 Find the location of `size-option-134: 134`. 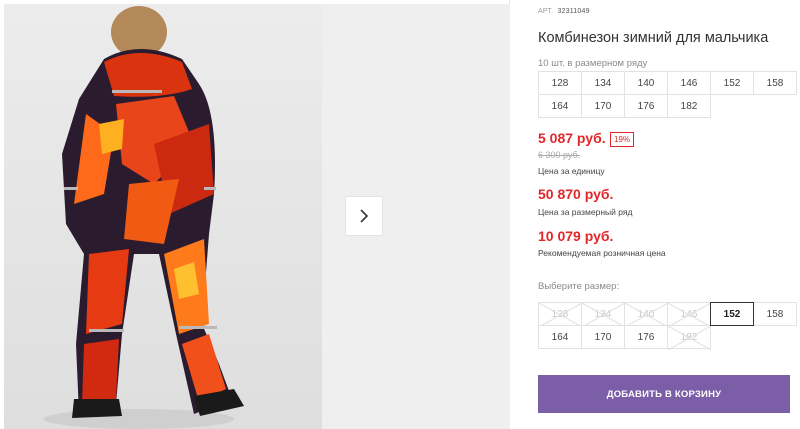

size-option-134: 134 is located at coordinates (603, 314).